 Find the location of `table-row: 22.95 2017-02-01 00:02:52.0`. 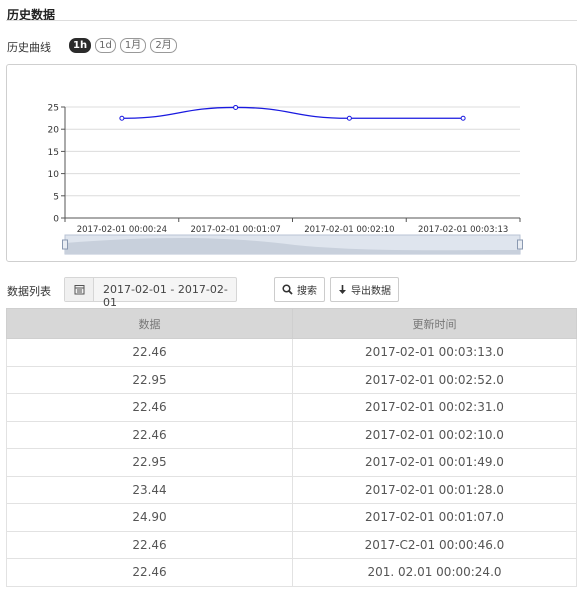

table-row: 22.95 2017-02-01 00:02:52.0 is located at coordinates (291, 379).